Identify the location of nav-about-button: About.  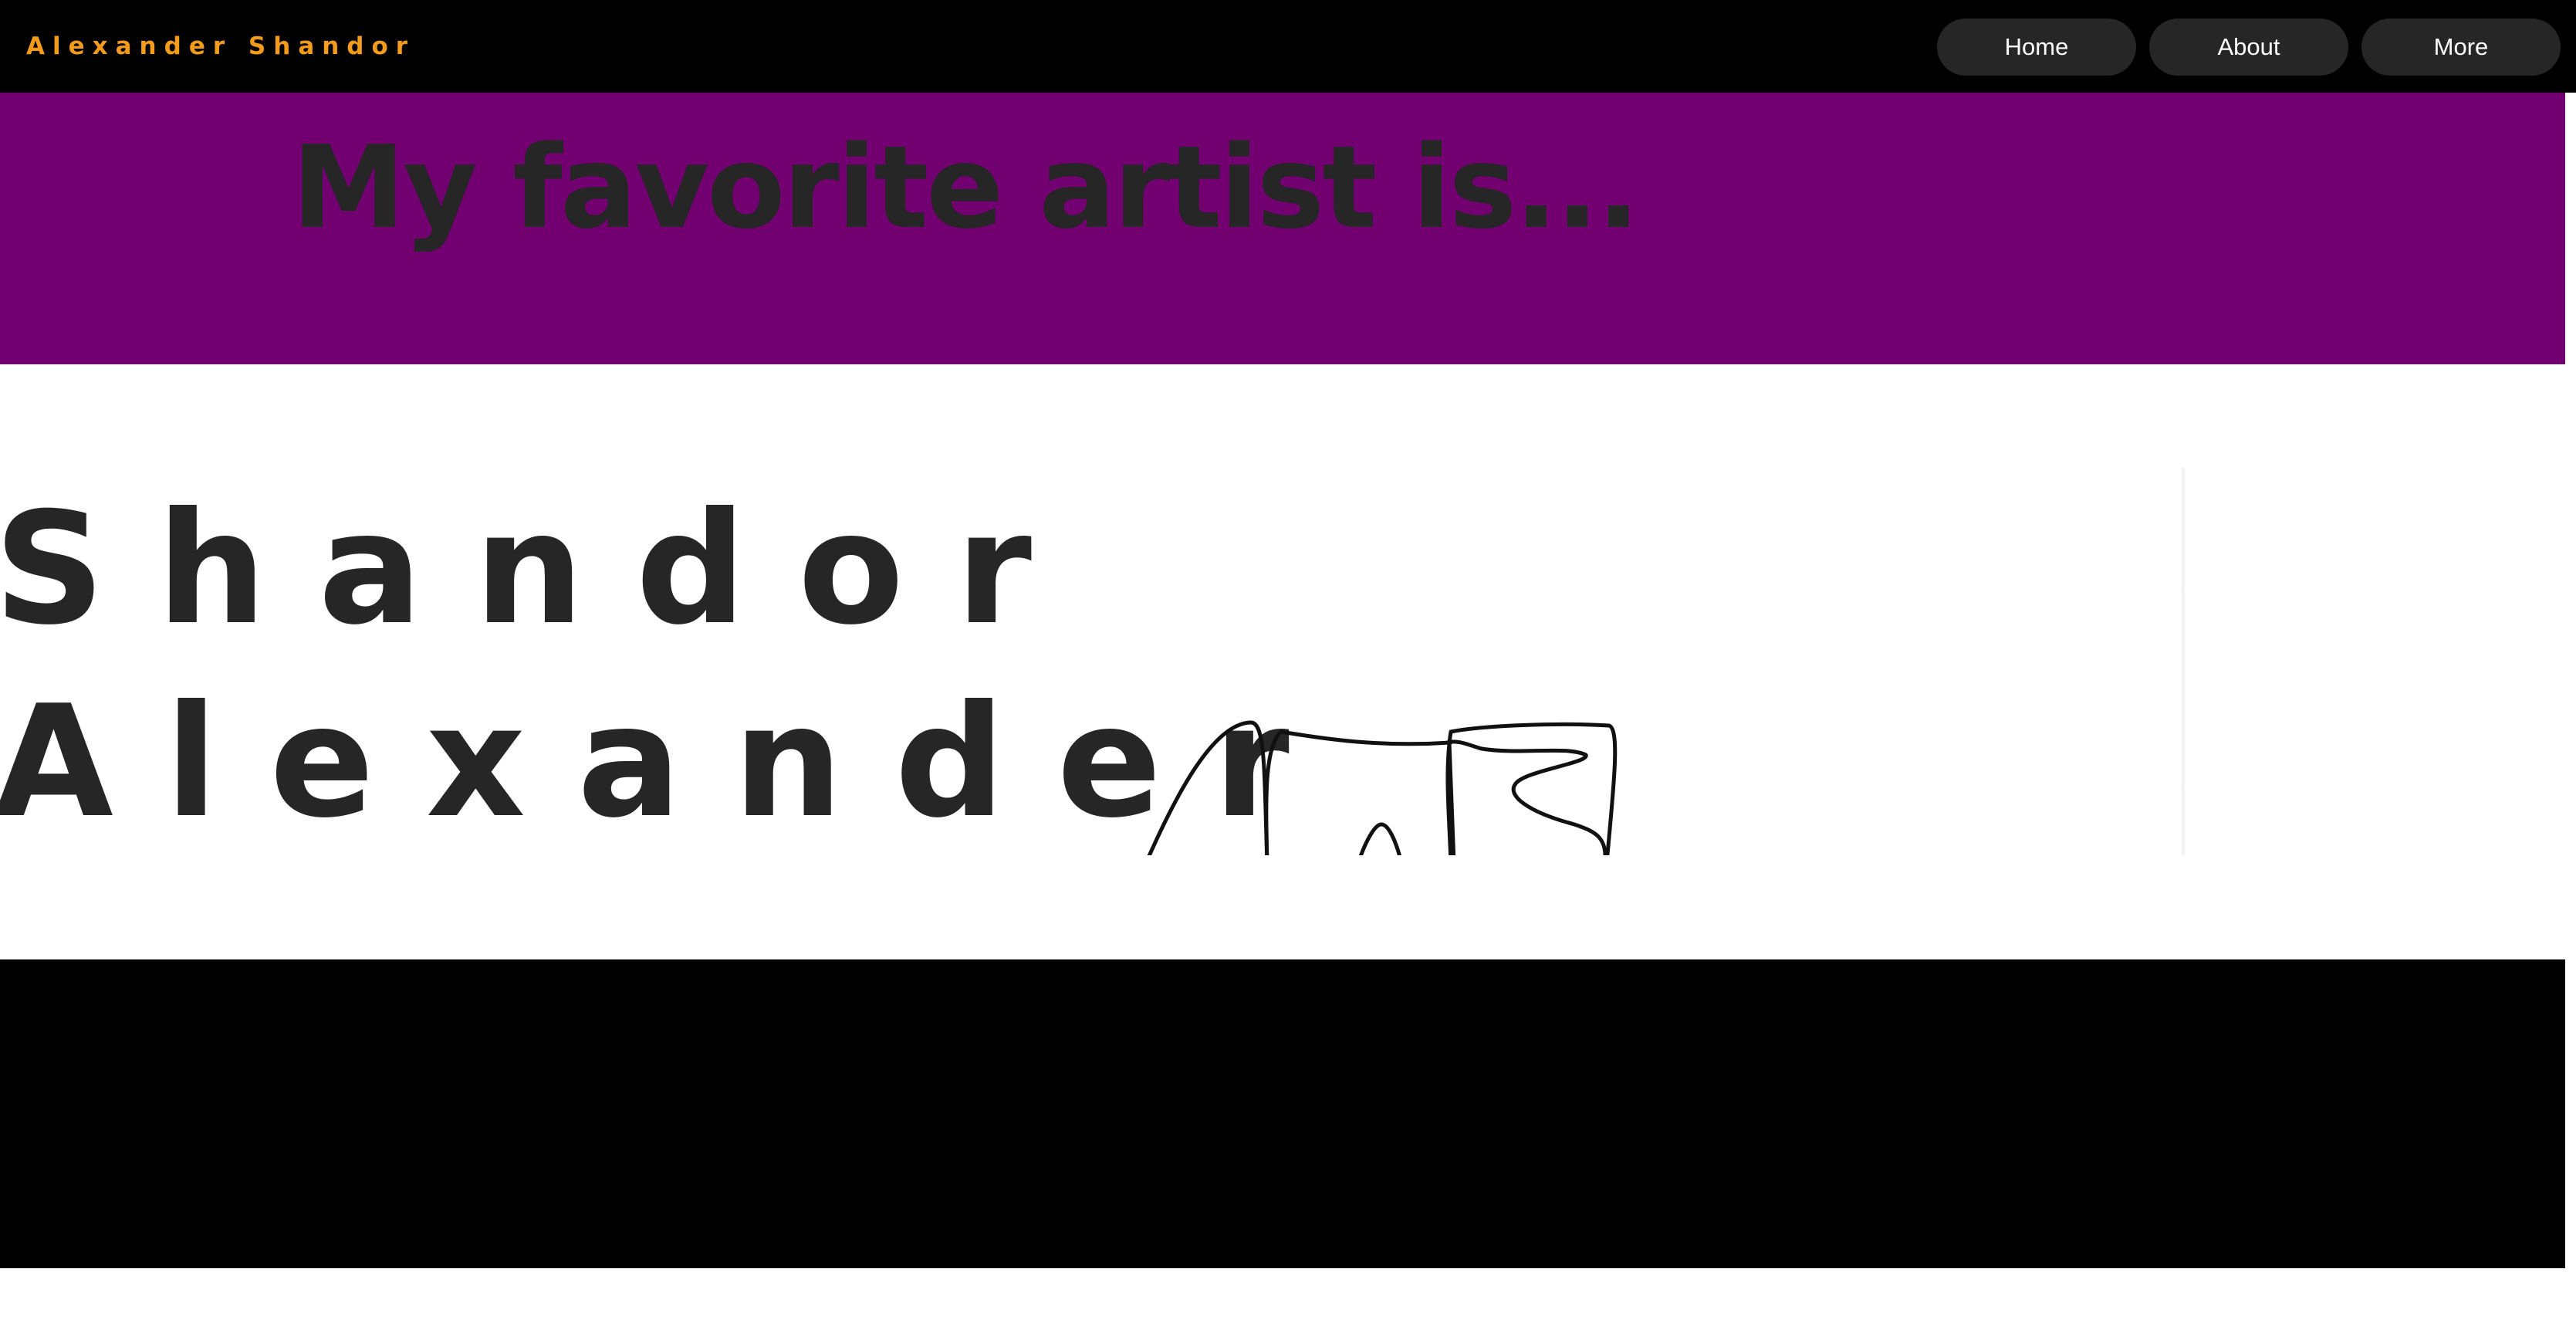
(2248, 48).